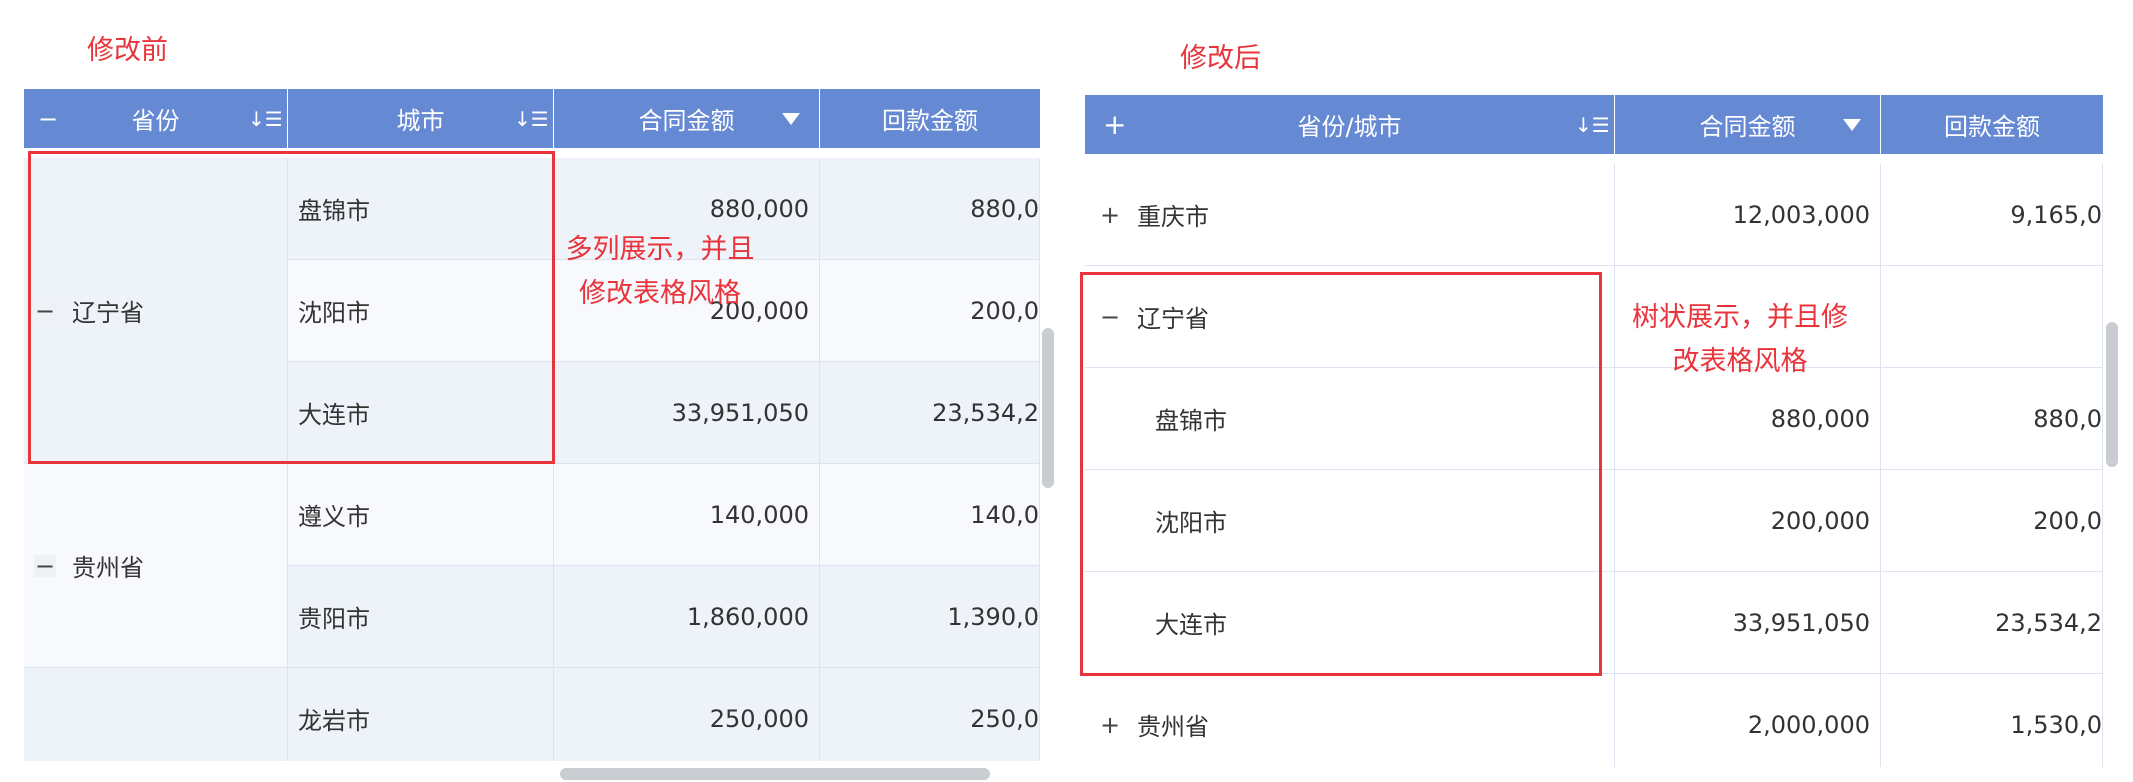 The image size is (2133, 782). I want to click on header-name-label: 省份/城市, so click(1349, 127).